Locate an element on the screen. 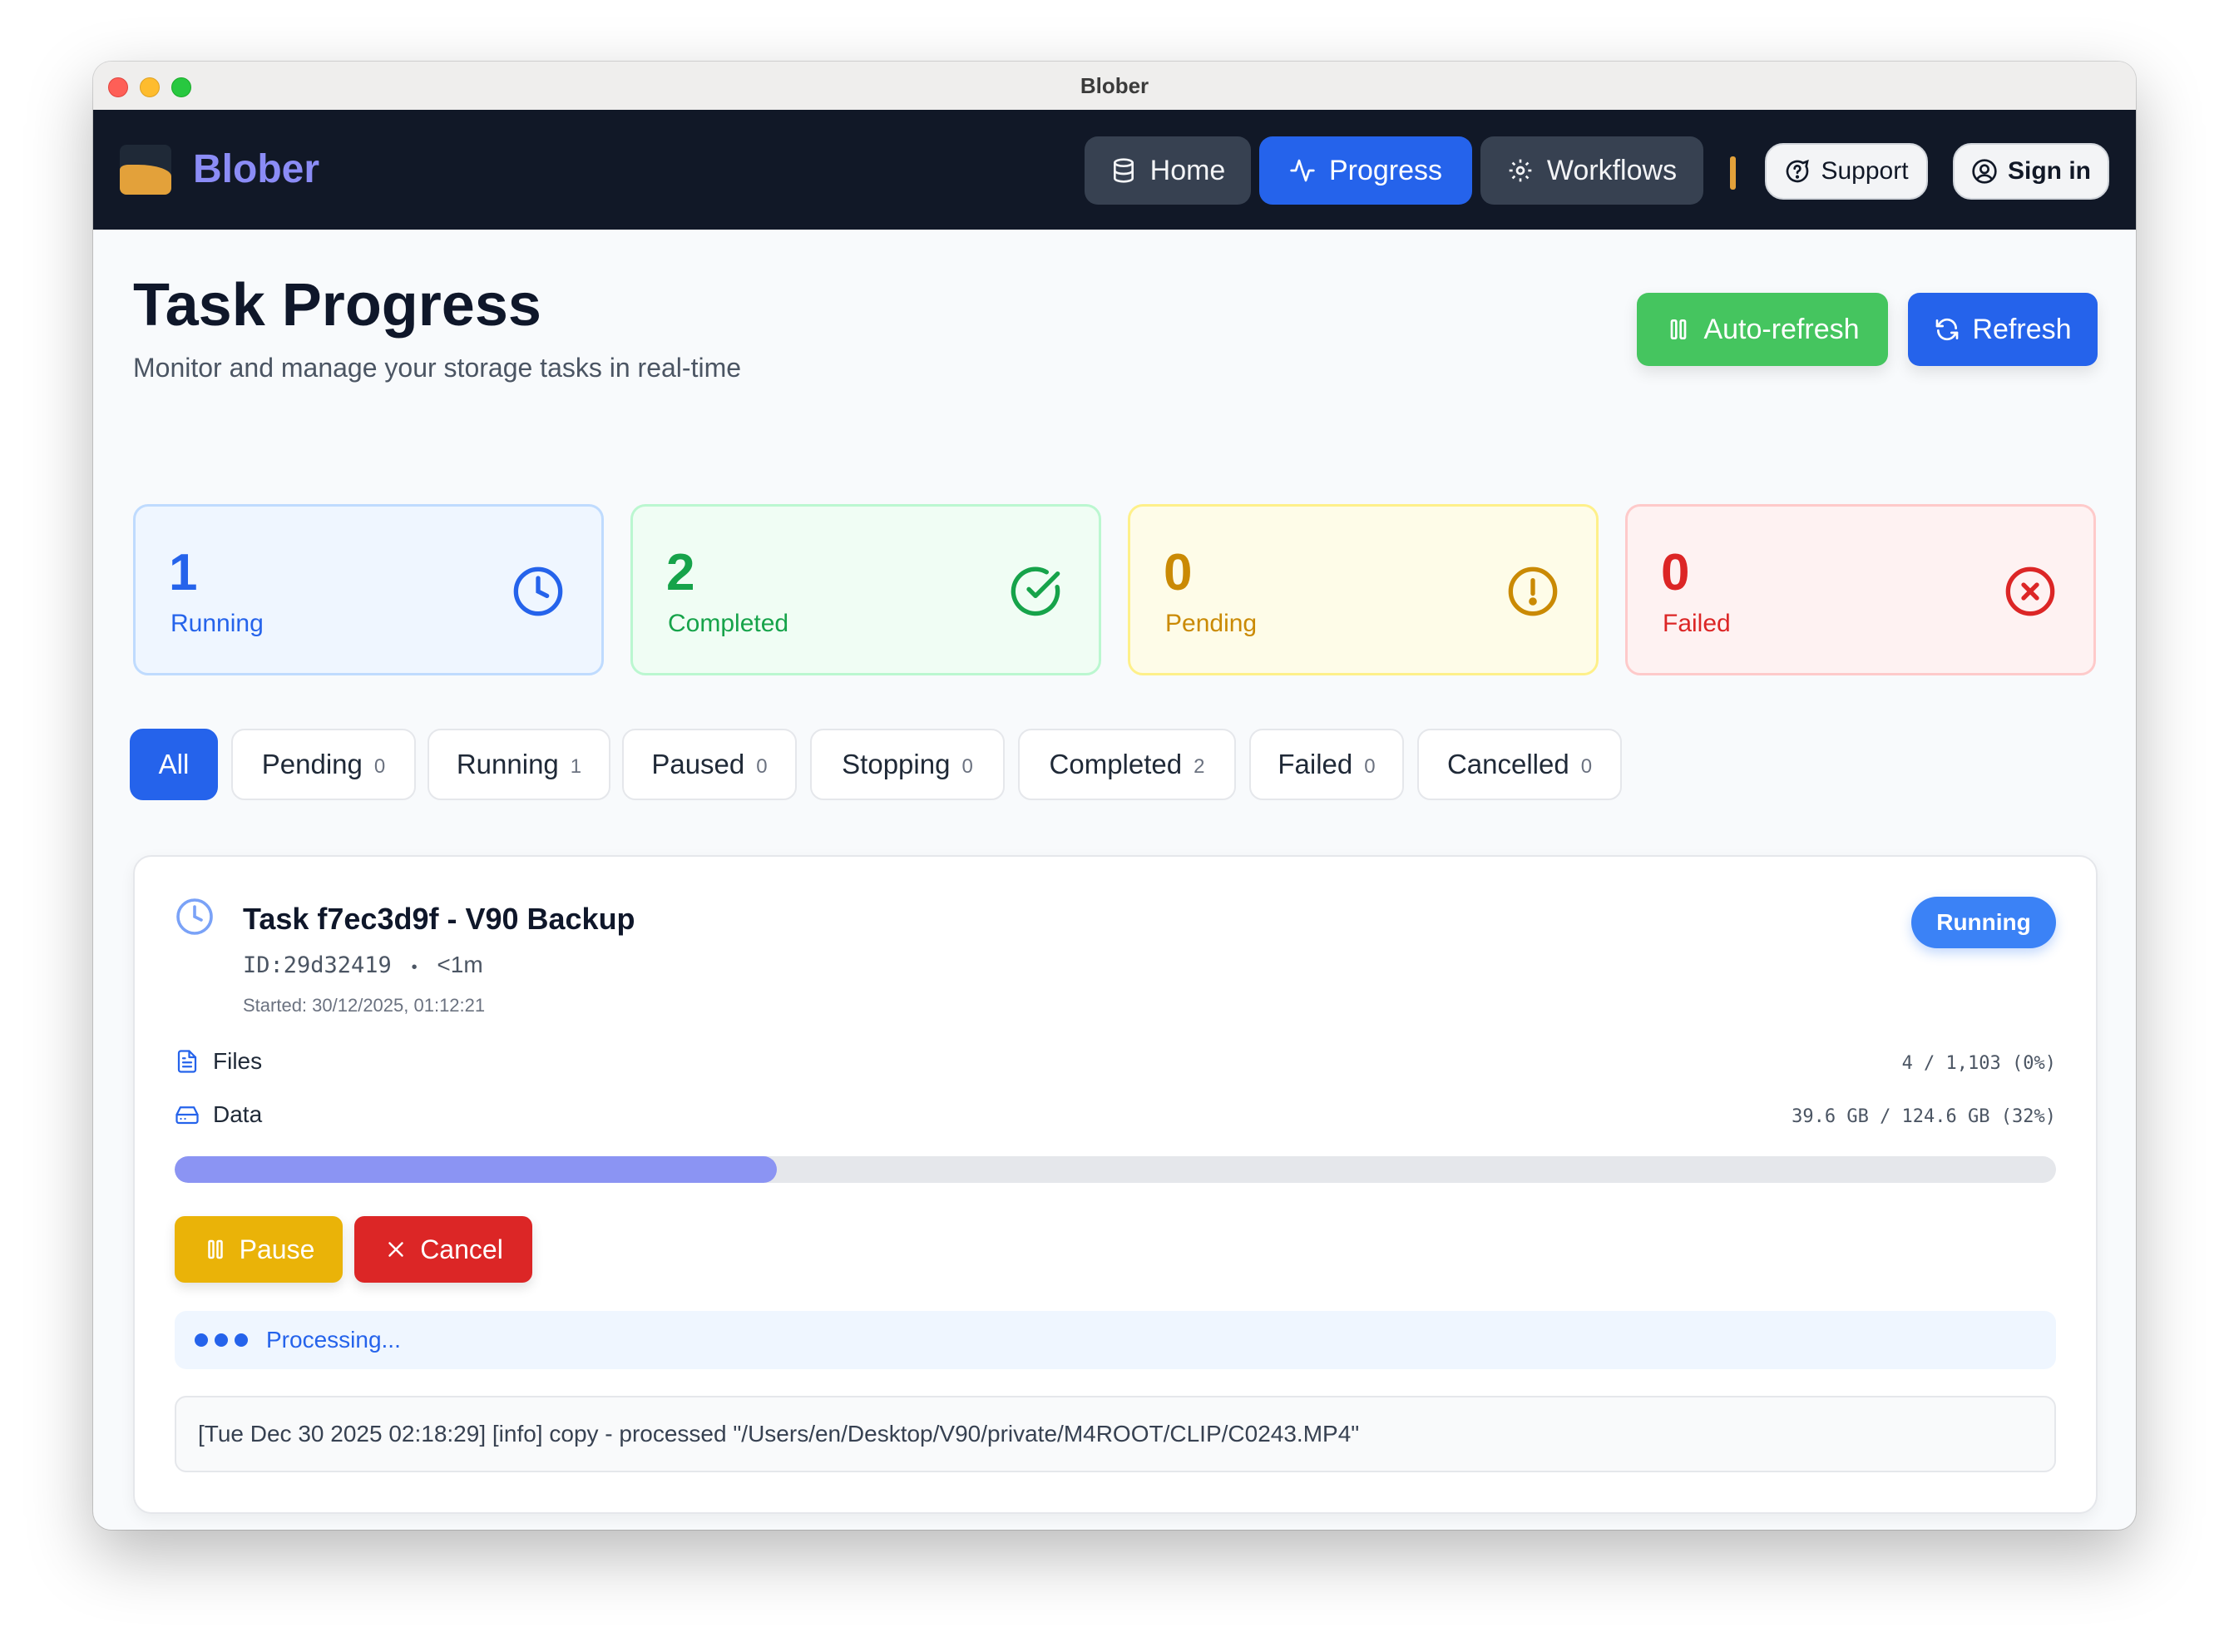 The height and width of the screenshot is (1652, 2229). pause-button: Pause is located at coordinates (259, 1249).